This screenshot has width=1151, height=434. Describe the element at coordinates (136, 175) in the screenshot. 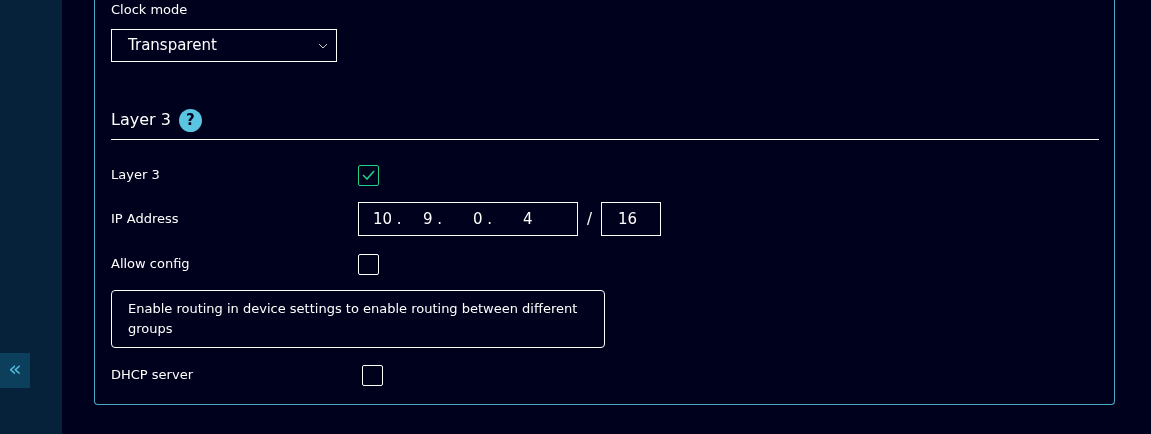

I see `field-label: Layer 3` at that location.